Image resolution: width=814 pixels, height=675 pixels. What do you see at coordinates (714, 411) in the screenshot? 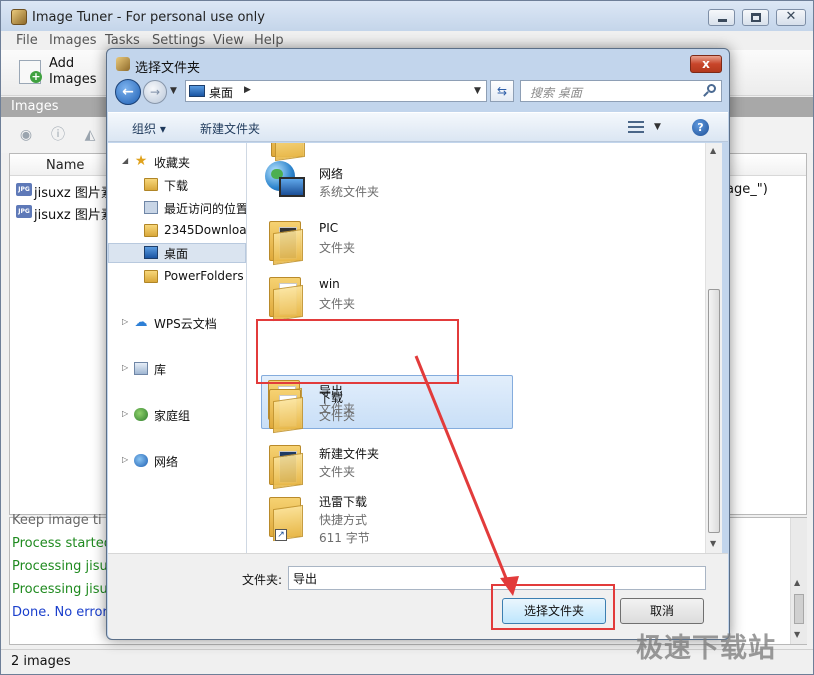
I see `scroll-thumb` at bounding box center [714, 411].